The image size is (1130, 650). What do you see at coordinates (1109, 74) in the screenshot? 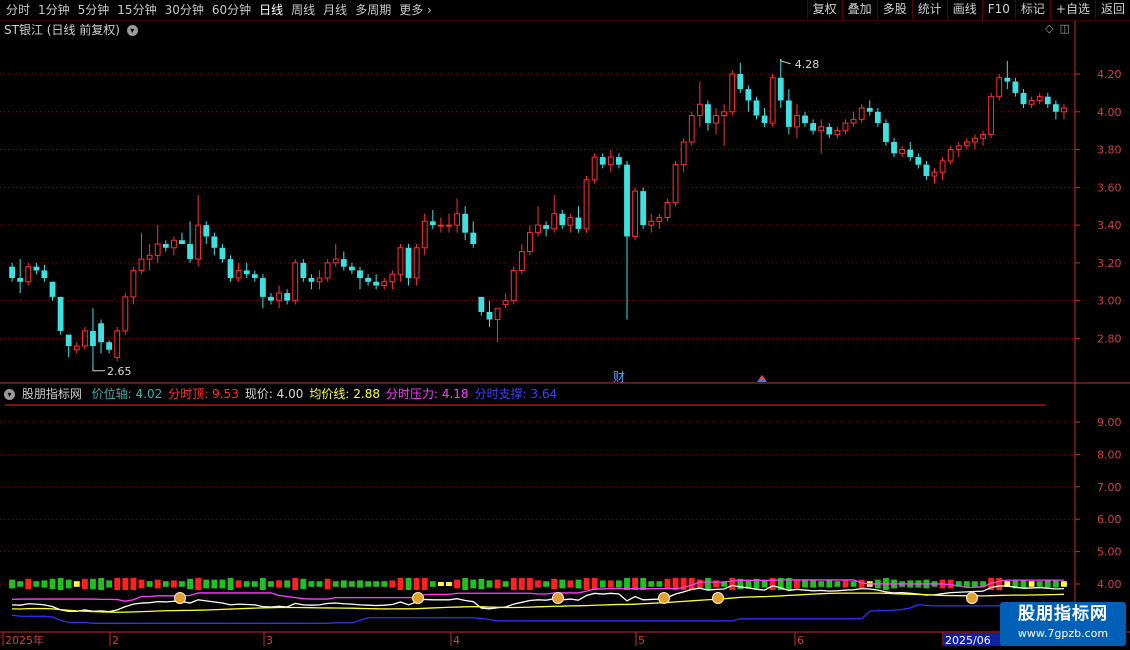
I see `price-tick-label: 4.20` at bounding box center [1109, 74].